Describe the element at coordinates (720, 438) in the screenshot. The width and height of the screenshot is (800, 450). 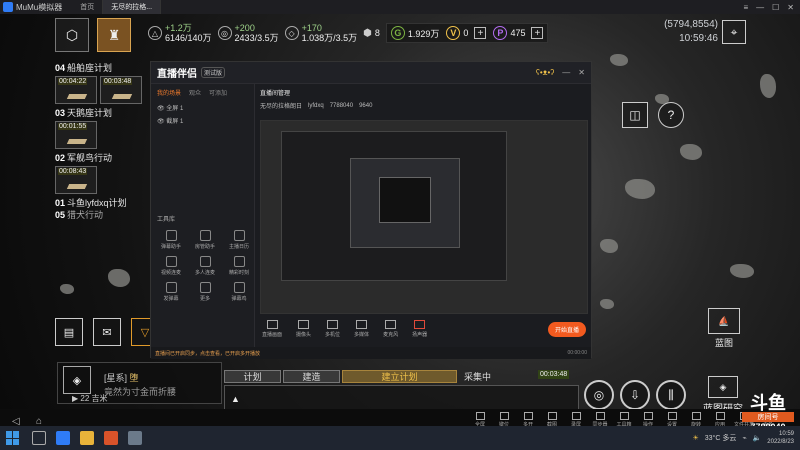
I see `weather-text: 33°C 多云` at that location.